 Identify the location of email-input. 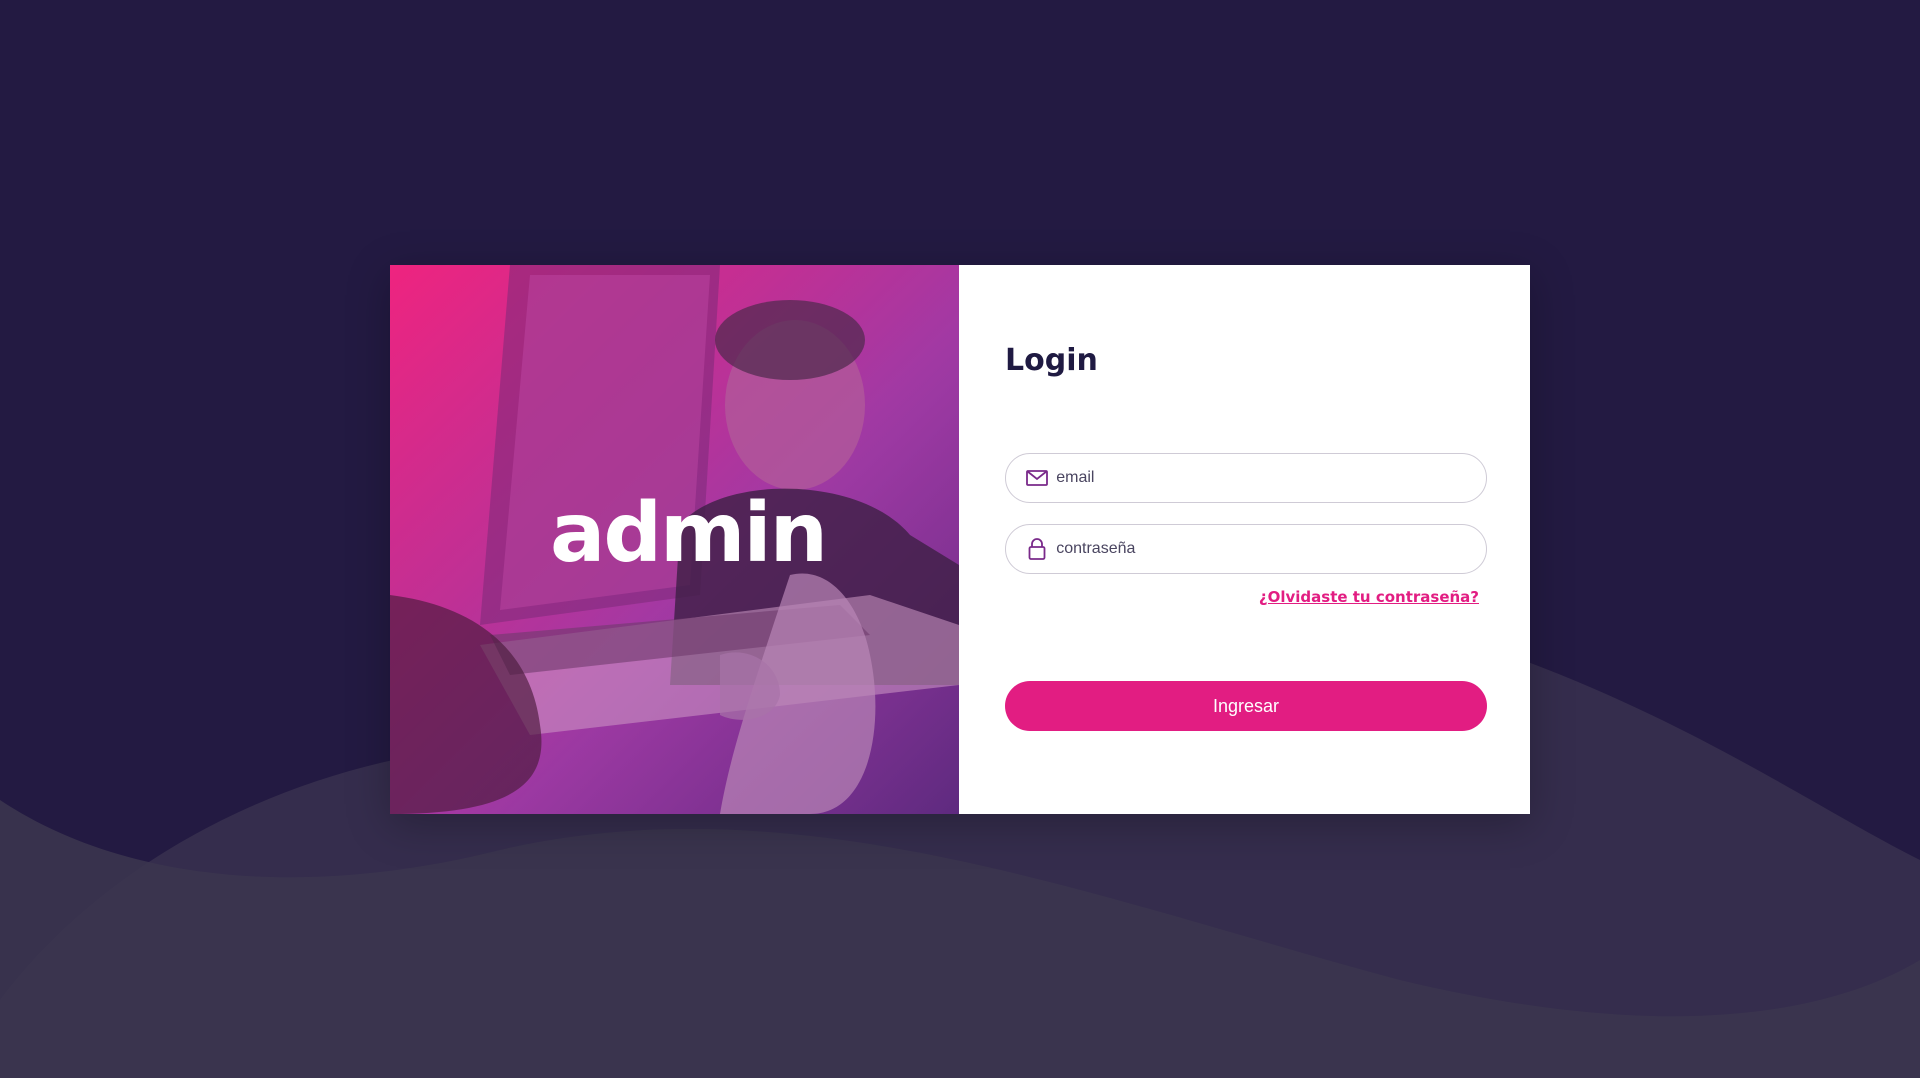
(1260, 478).